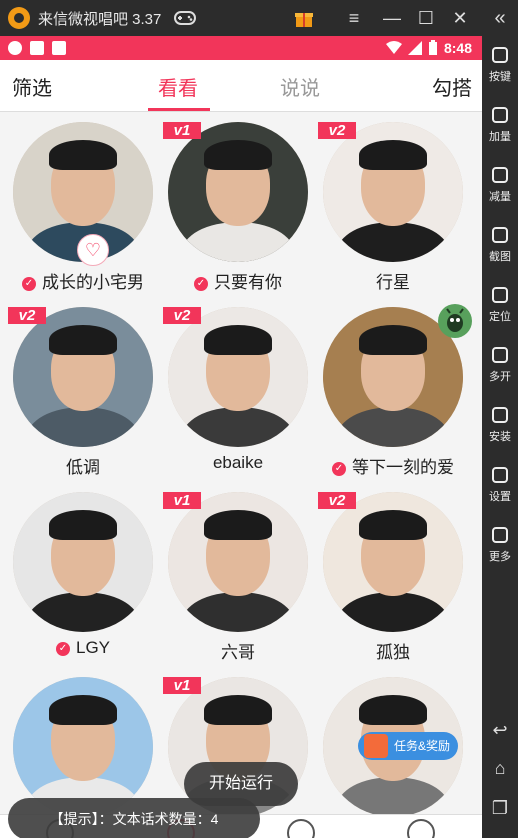 This screenshot has width=518, height=838. What do you see at coordinates (83, 215) in the screenshot?
I see `user-card: ♡ ✓ 成长的小宅男` at bounding box center [83, 215].